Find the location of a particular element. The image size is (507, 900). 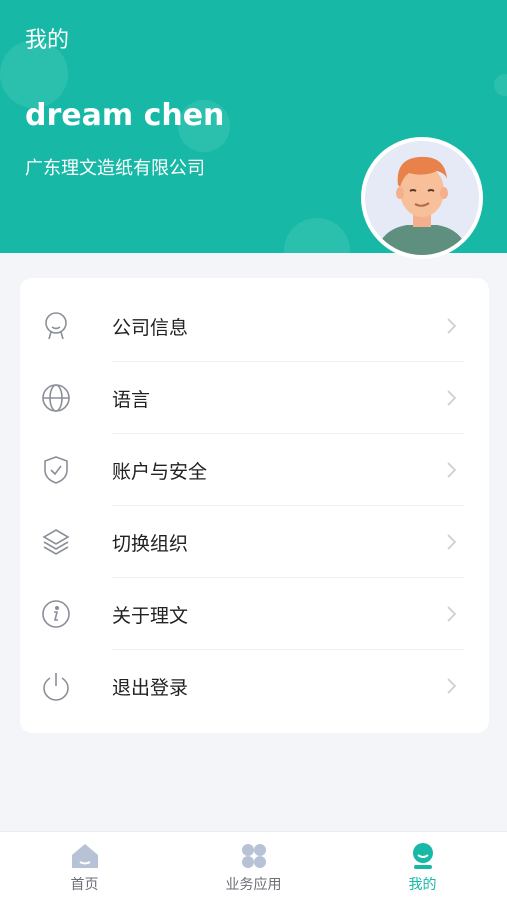

badge-icon is located at coordinates (56, 326).